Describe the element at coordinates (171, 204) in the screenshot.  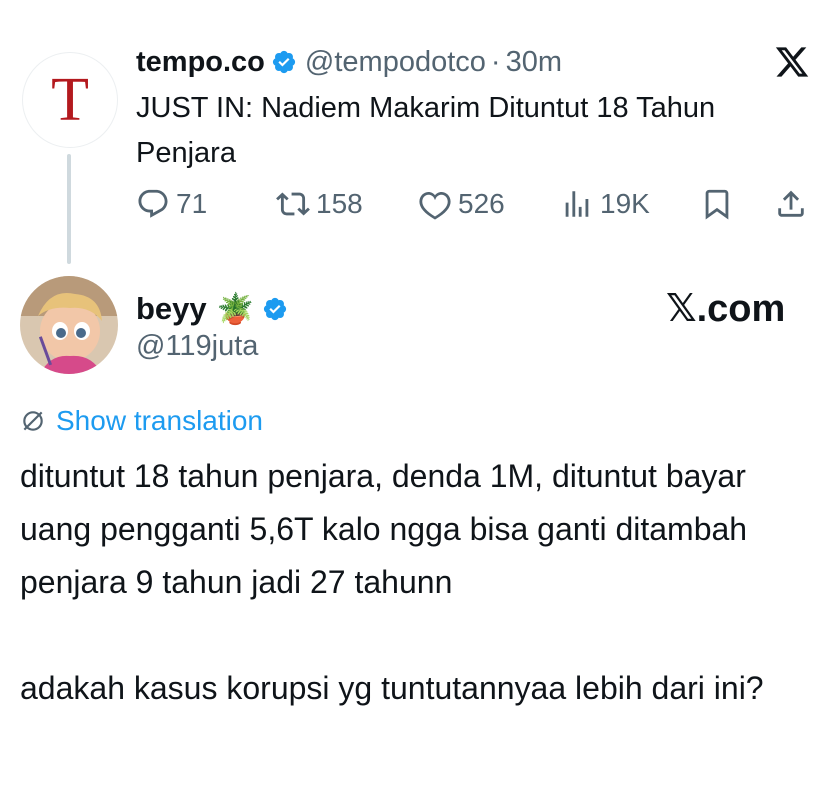
I see `reply-button: 71` at that location.